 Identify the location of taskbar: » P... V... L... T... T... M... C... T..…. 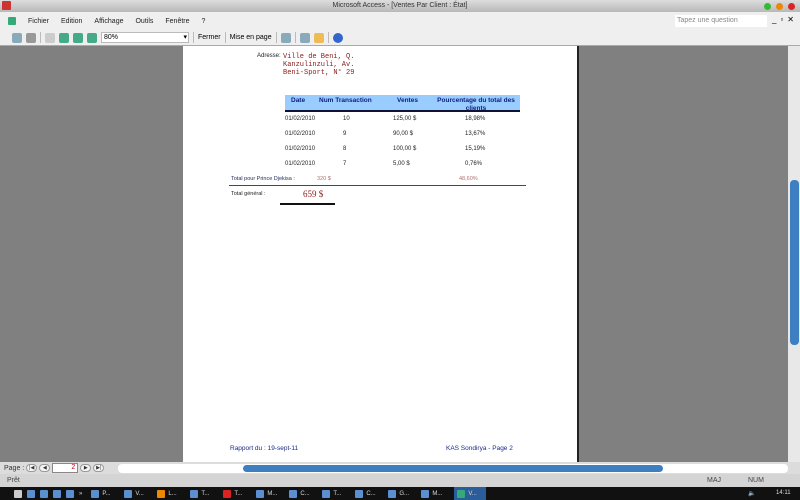
(400, 493).